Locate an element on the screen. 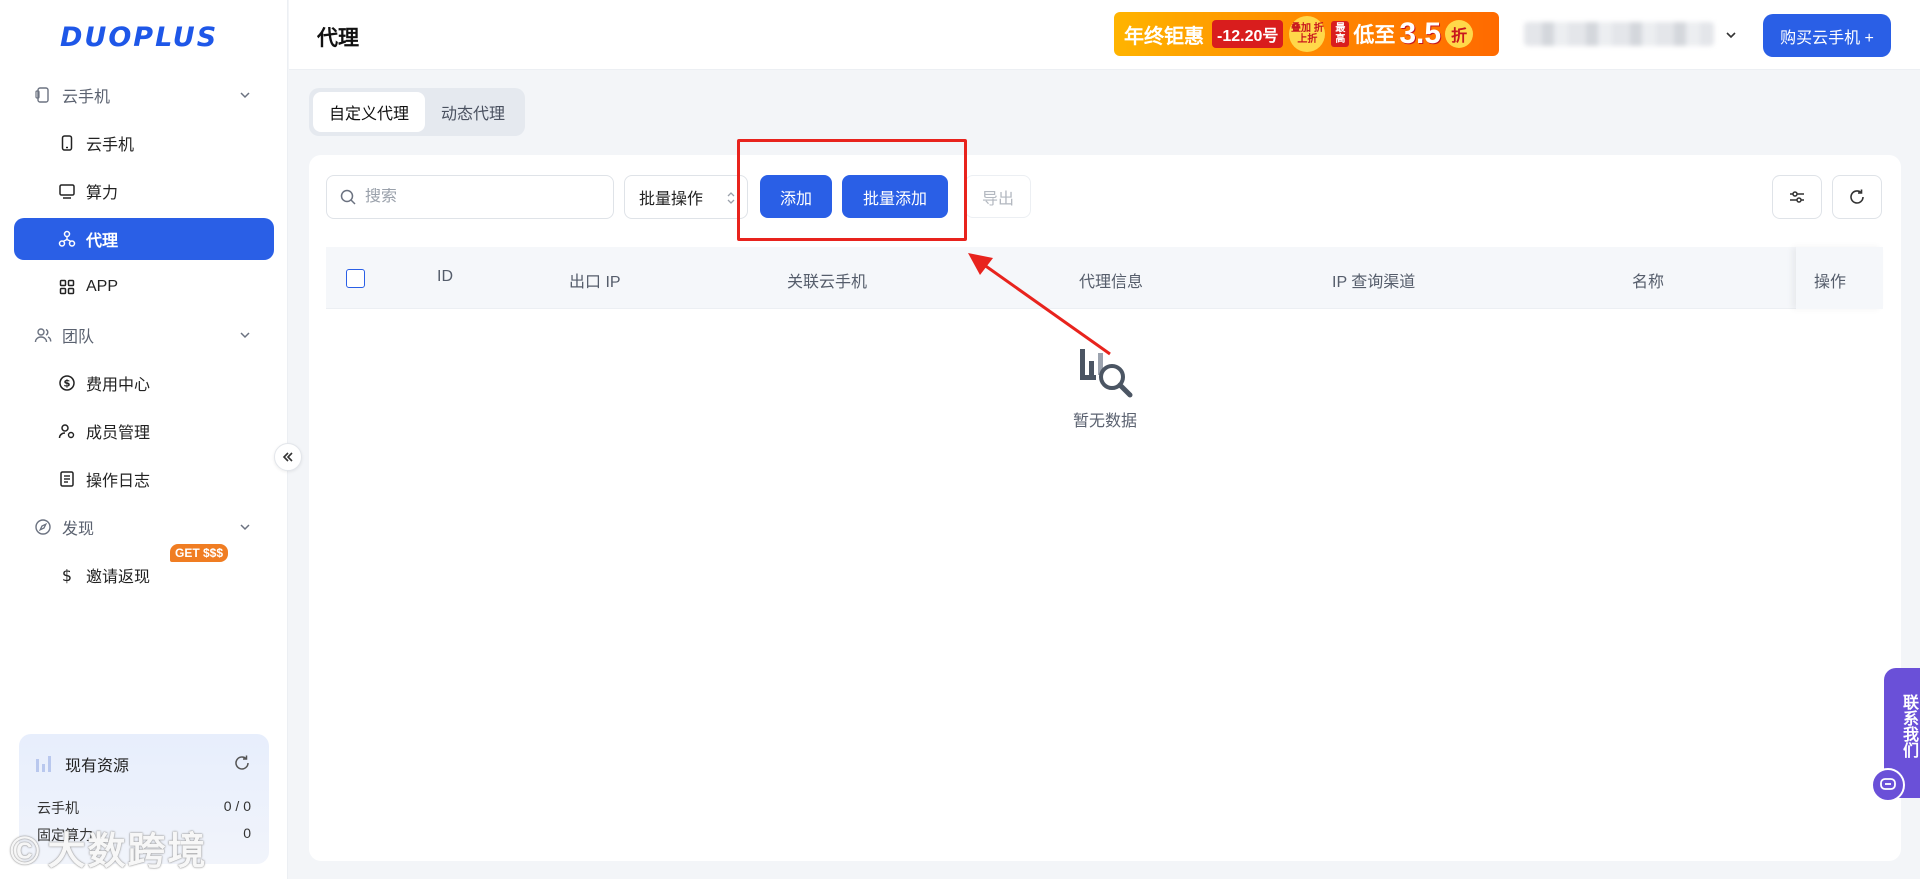 This screenshot has height=879, width=1920. sidebar-item-members: 成员管理 is located at coordinates (144, 431).